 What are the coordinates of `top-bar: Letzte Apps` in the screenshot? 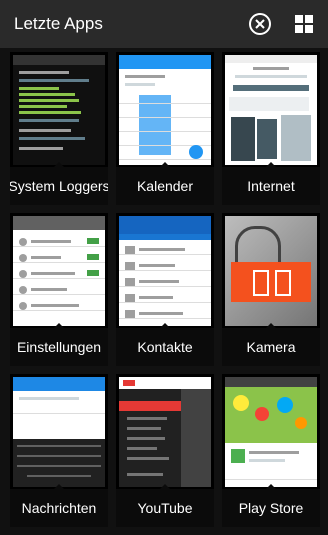 It's located at (164, 24).